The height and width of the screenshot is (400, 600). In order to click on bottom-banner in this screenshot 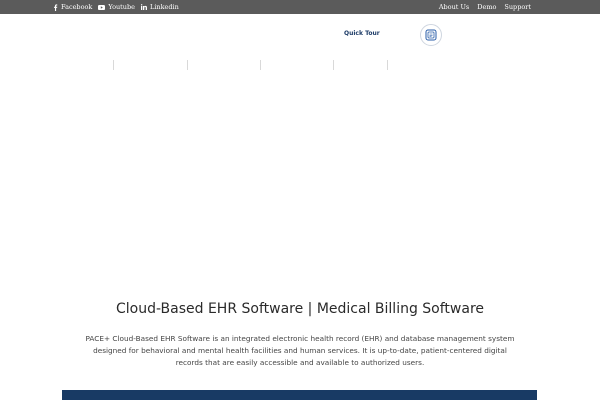, I will do `click(299, 395)`.